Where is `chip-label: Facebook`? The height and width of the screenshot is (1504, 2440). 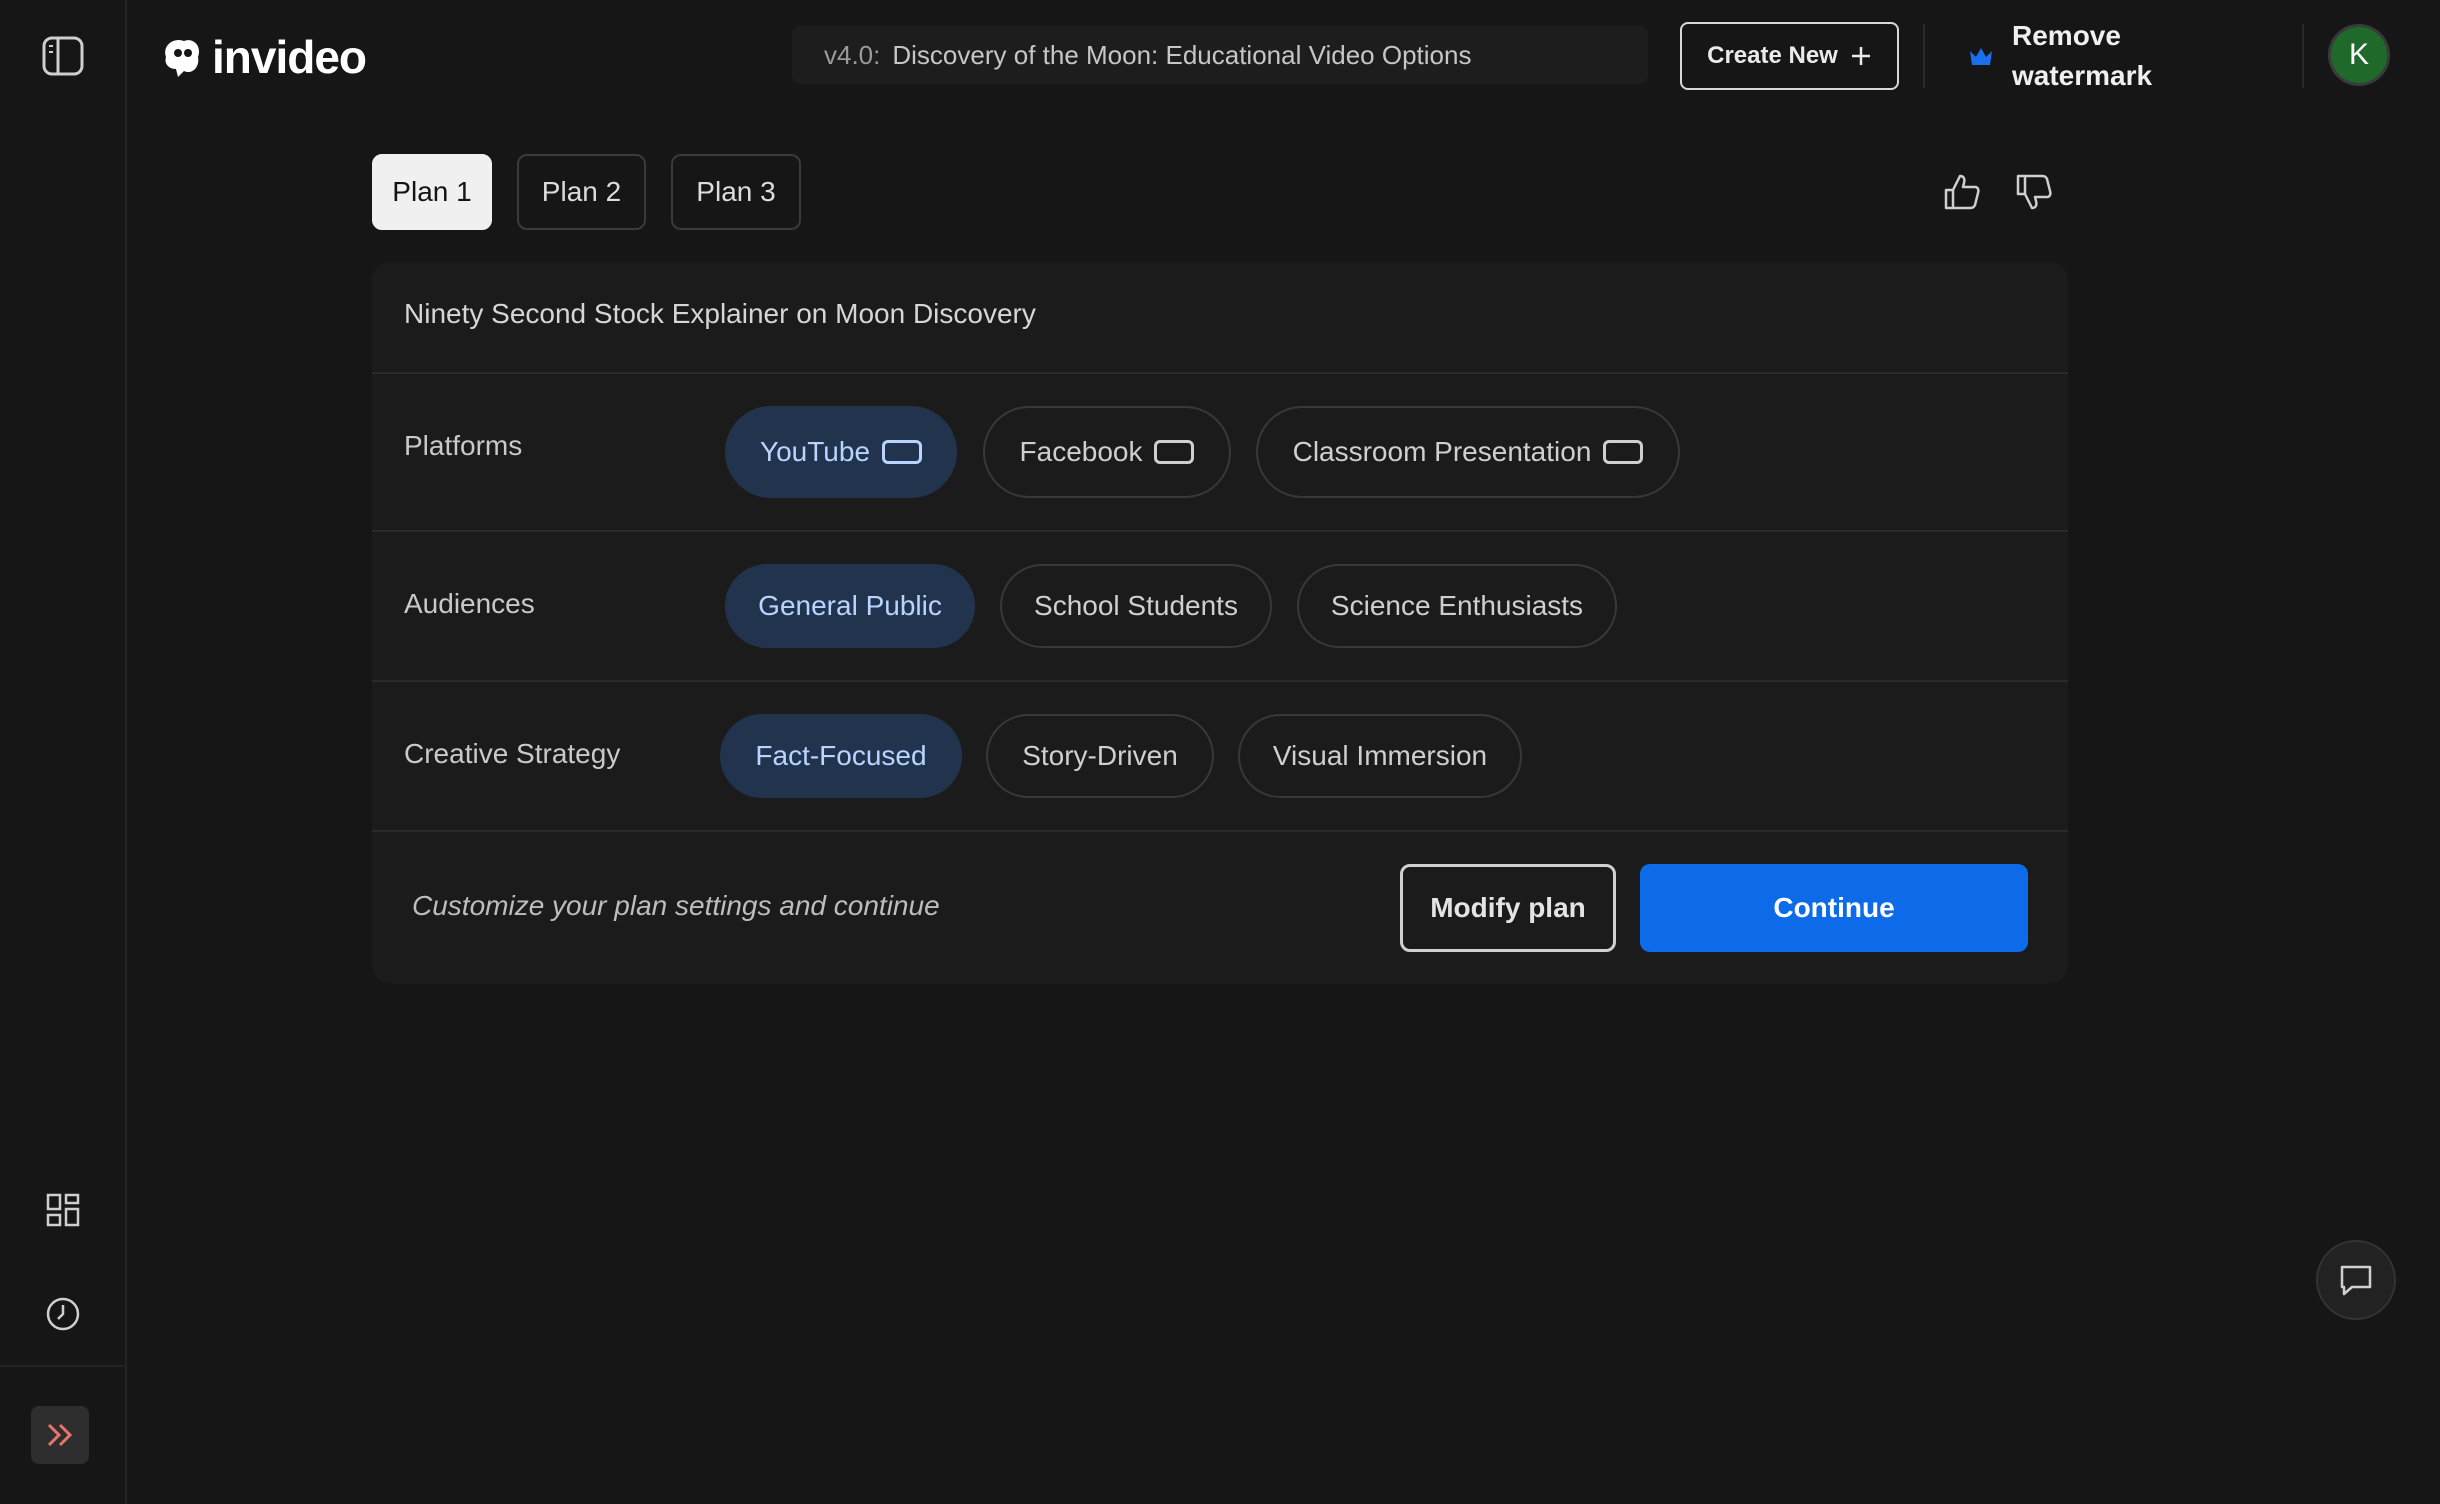
chip-label: Facebook is located at coordinates (1081, 451).